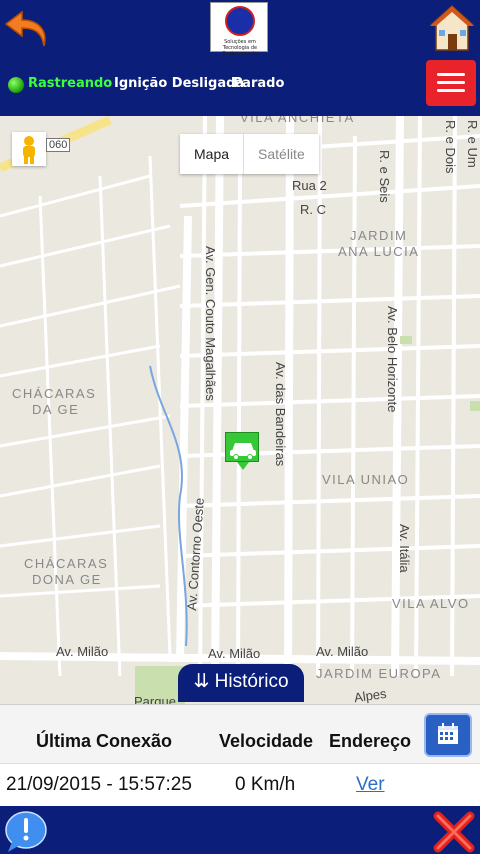 This screenshot has width=480, height=854. I want to click on car-marker-icon, so click(242, 451).